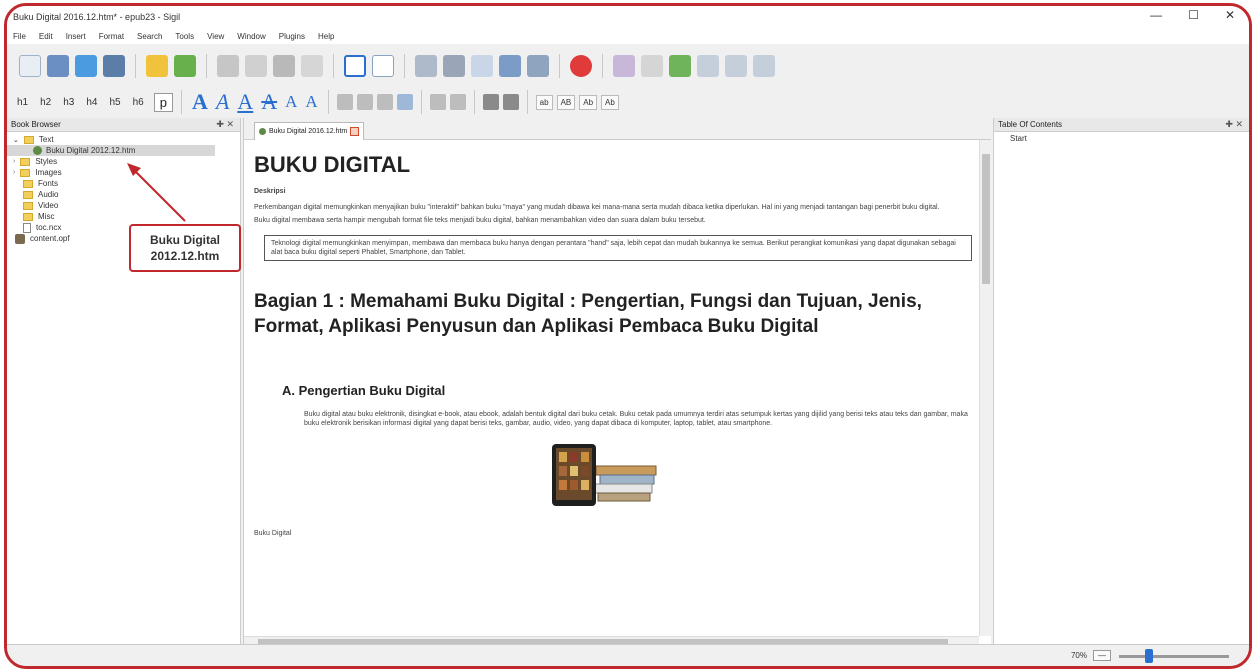  What do you see at coordinates (581, 66) in the screenshot?
I see `heart-icon` at bounding box center [581, 66].